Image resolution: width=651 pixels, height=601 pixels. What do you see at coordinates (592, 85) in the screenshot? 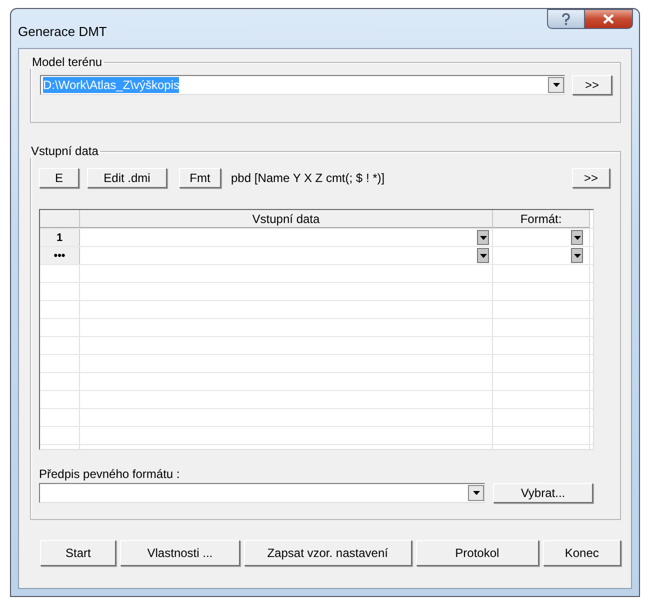
I see `browse-button: >>` at bounding box center [592, 85].